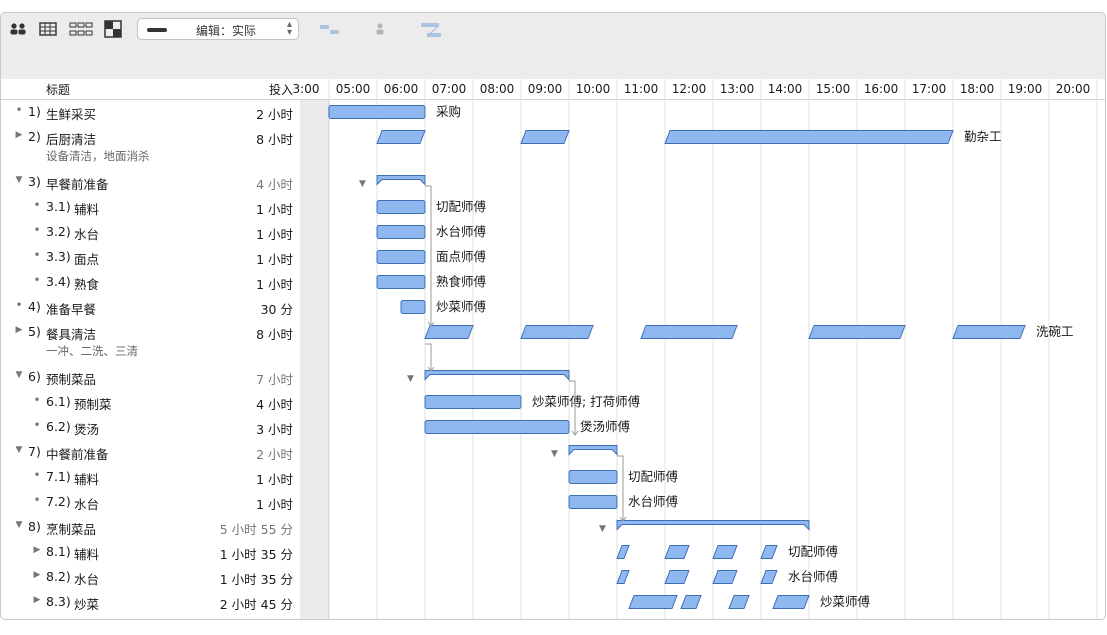  I want to click on resource-label: 煲汤师傅, so click(605, 426).